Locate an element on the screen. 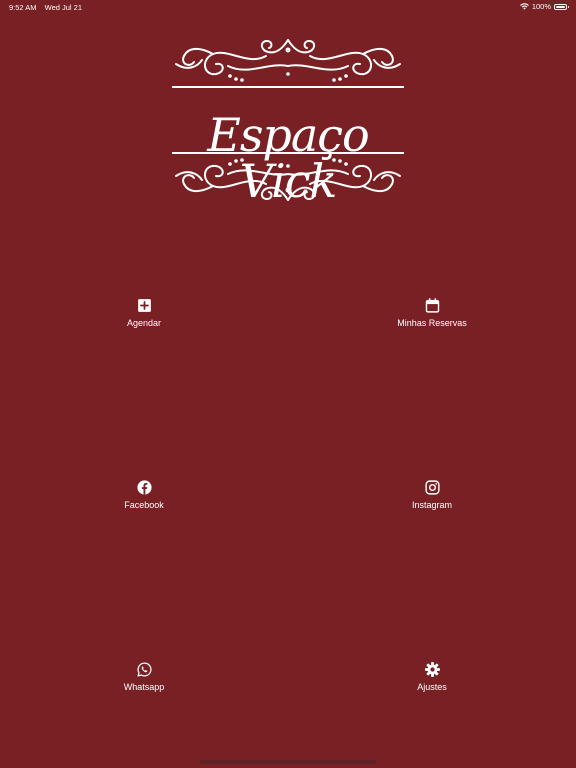 The image size is (576, 768). battery-fill is located at coordinates (560, 6).